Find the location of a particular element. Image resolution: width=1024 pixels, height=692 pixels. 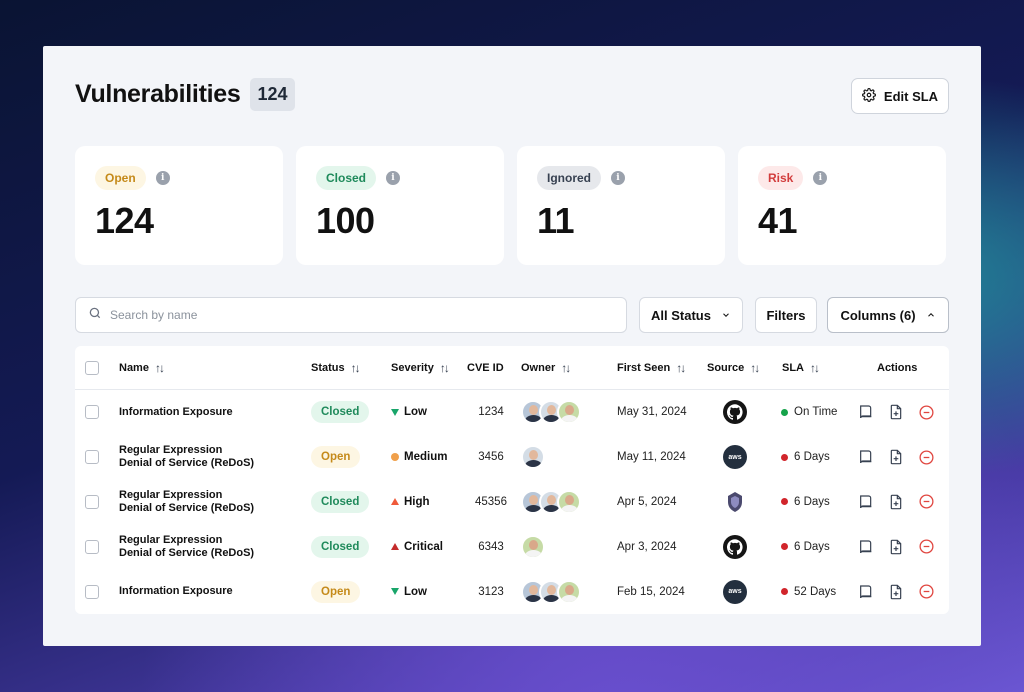

severity-critical-icon is located at coordinates (395, 547).